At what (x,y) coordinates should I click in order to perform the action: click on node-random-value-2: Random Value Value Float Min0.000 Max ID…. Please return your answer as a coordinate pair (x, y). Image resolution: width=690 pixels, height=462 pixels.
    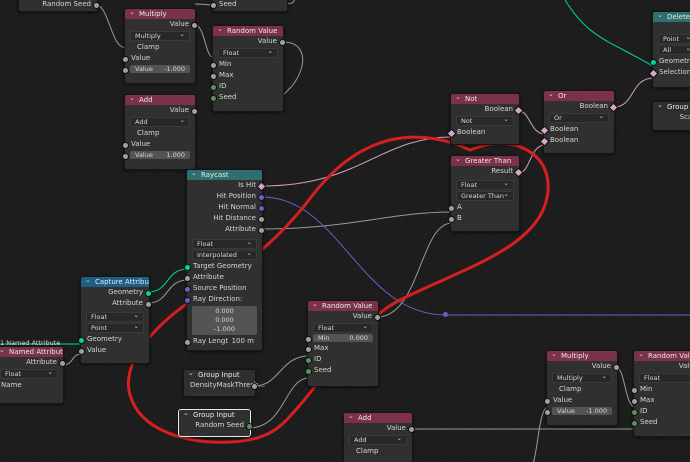
    Looking at the image, I should click on (343, 343).